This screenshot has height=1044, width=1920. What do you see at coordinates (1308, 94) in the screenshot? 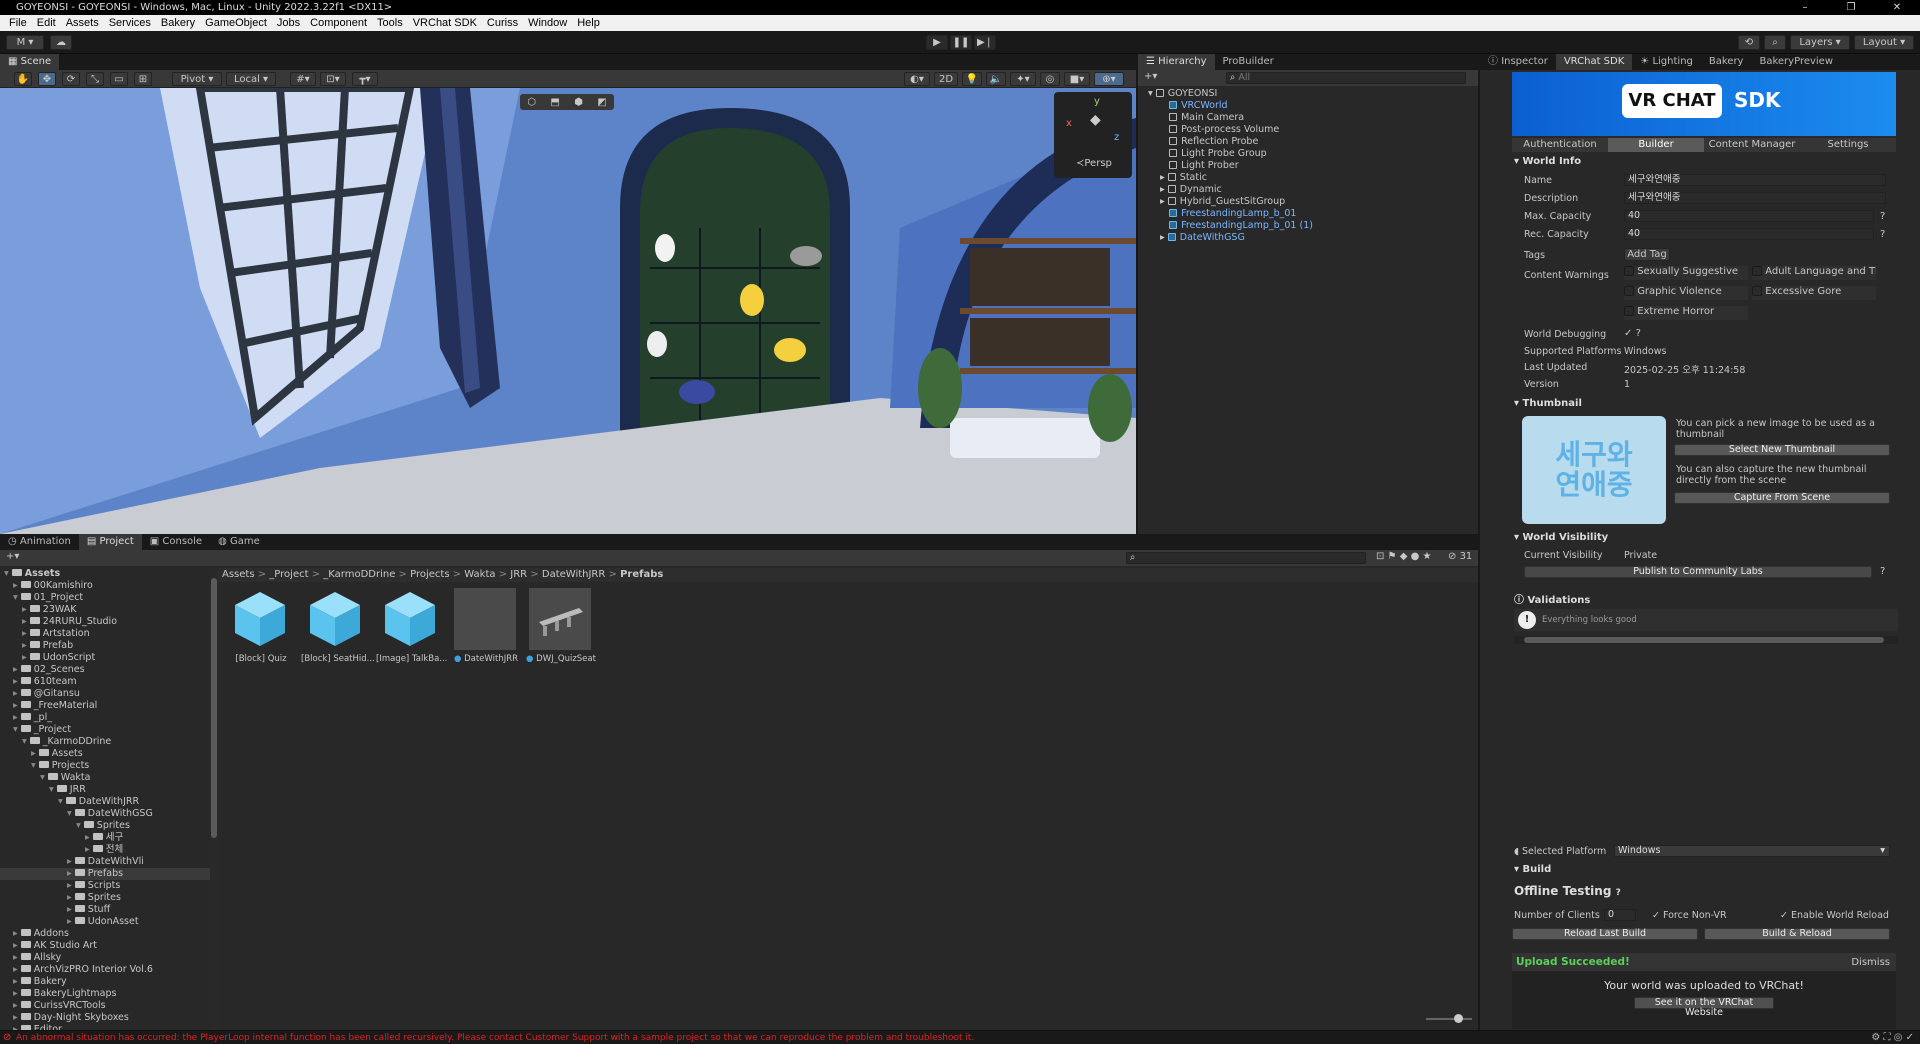
I see `hierarchy-root: ▾ GOYEONSI` at bounding box center [1308, 94].